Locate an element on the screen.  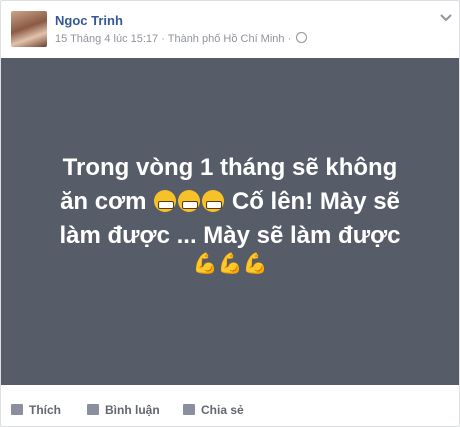
like-button: Thích is located at coordinates (36, 410).